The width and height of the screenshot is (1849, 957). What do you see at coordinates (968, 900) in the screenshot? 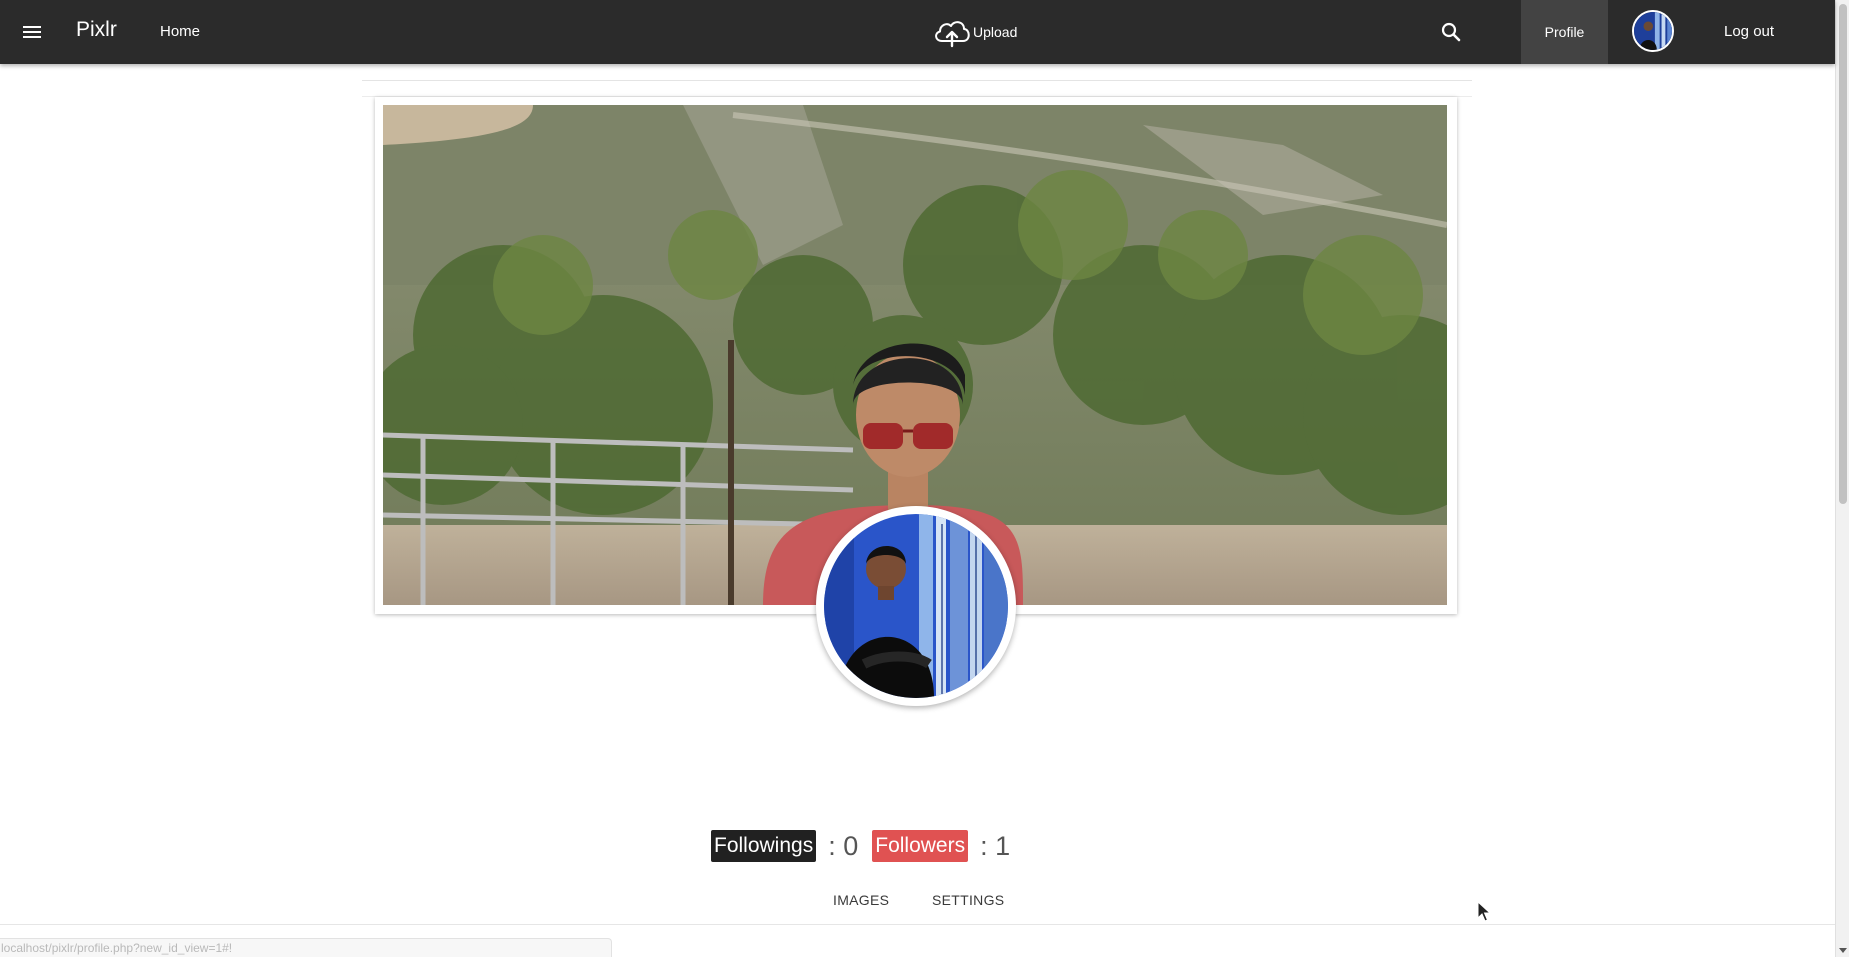
I see `tab-settings: SETTINGS` at bounding box center [968, 900].